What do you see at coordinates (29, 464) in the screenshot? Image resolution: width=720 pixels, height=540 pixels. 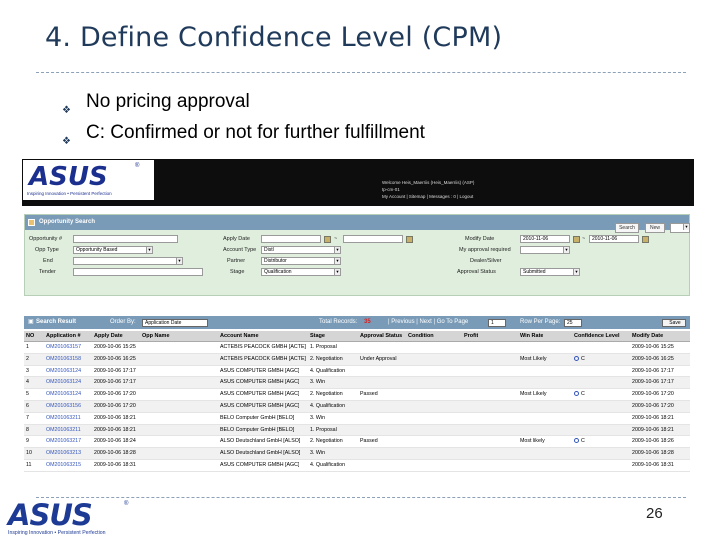 I see `table-cell: 11` at bounding box center [29, 464].